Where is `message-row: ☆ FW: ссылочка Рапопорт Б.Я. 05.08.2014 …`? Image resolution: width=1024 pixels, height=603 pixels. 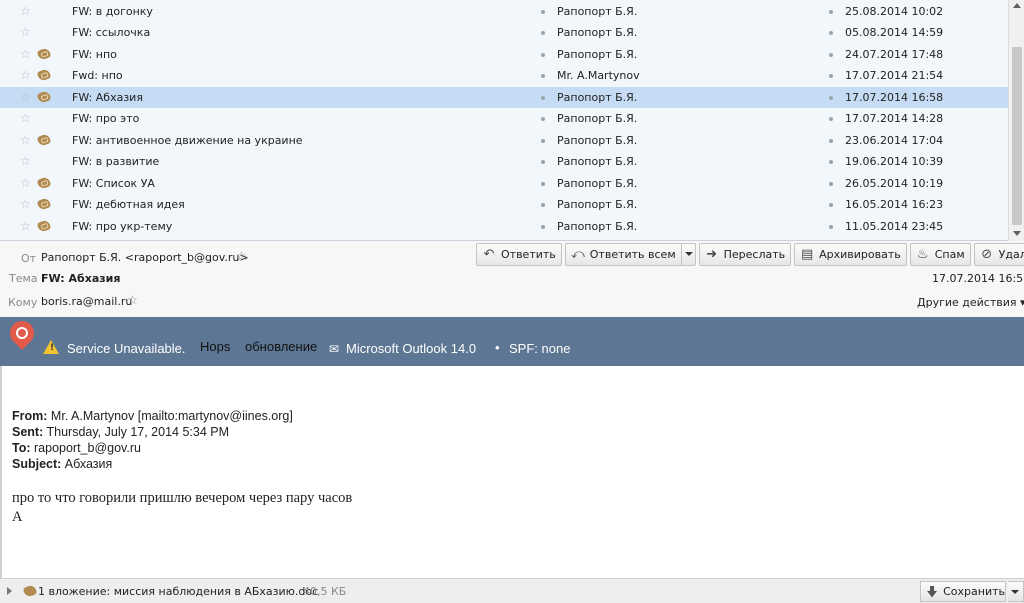
message-row: ☆ FW: ссылочка Рапопорт Б.Я. 05.08.2014 … is located at coordinates (504, 32).